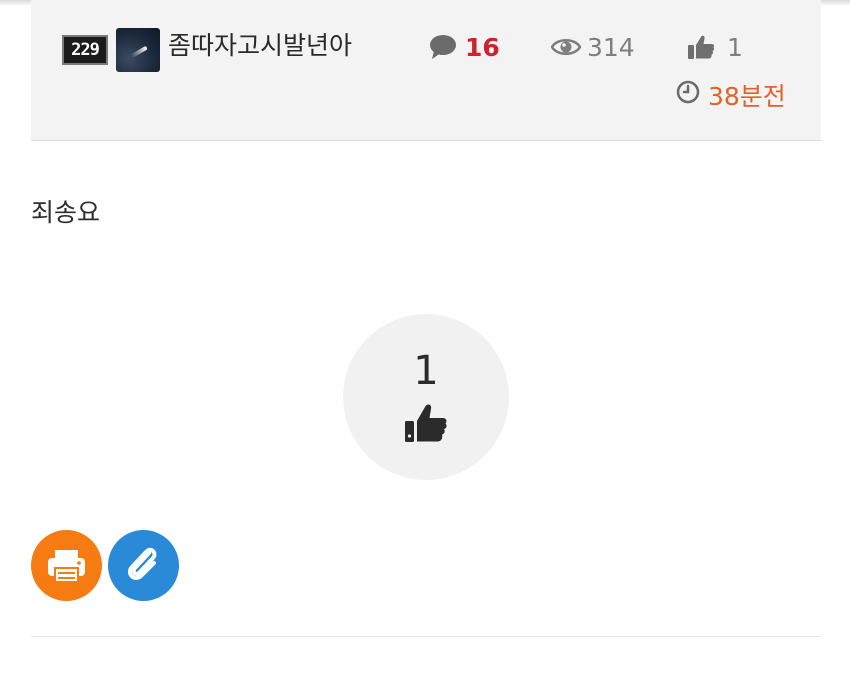  I want to click on view-count-stat: 314, so click(593, 47).